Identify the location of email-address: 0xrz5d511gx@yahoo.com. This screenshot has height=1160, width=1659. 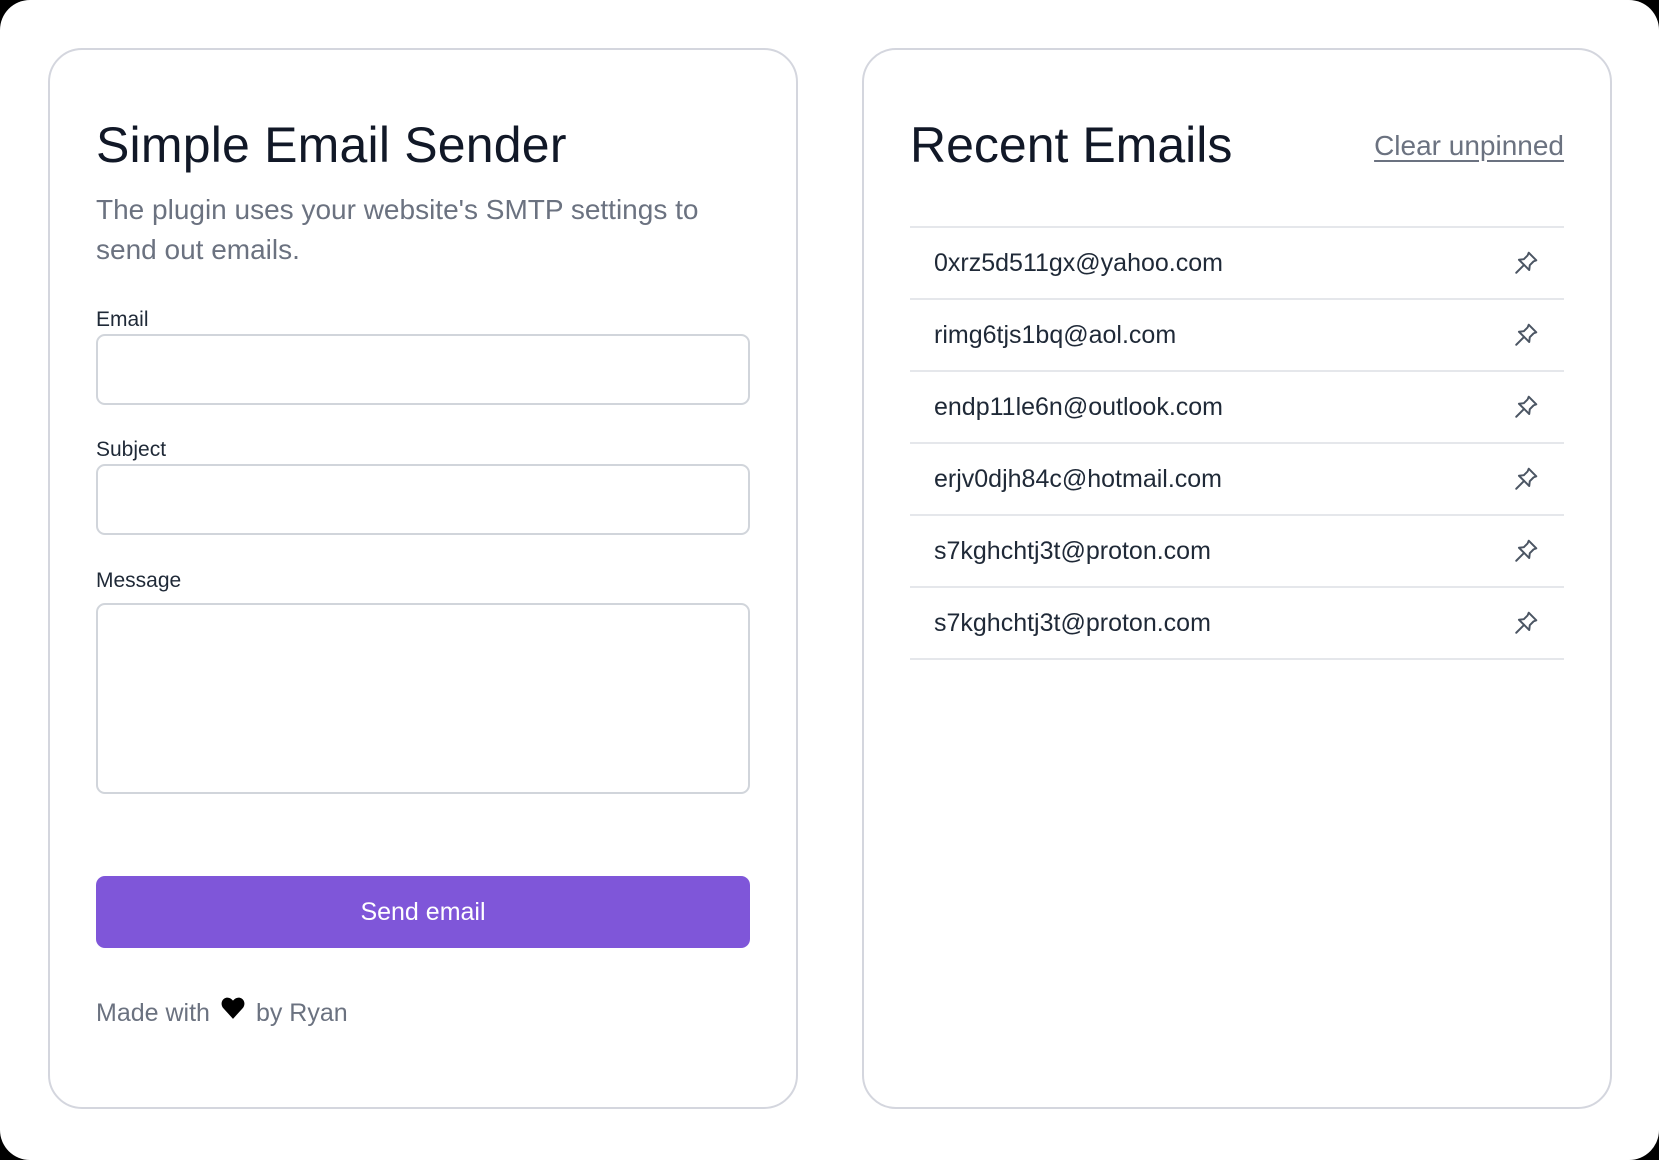
(1078, 262).